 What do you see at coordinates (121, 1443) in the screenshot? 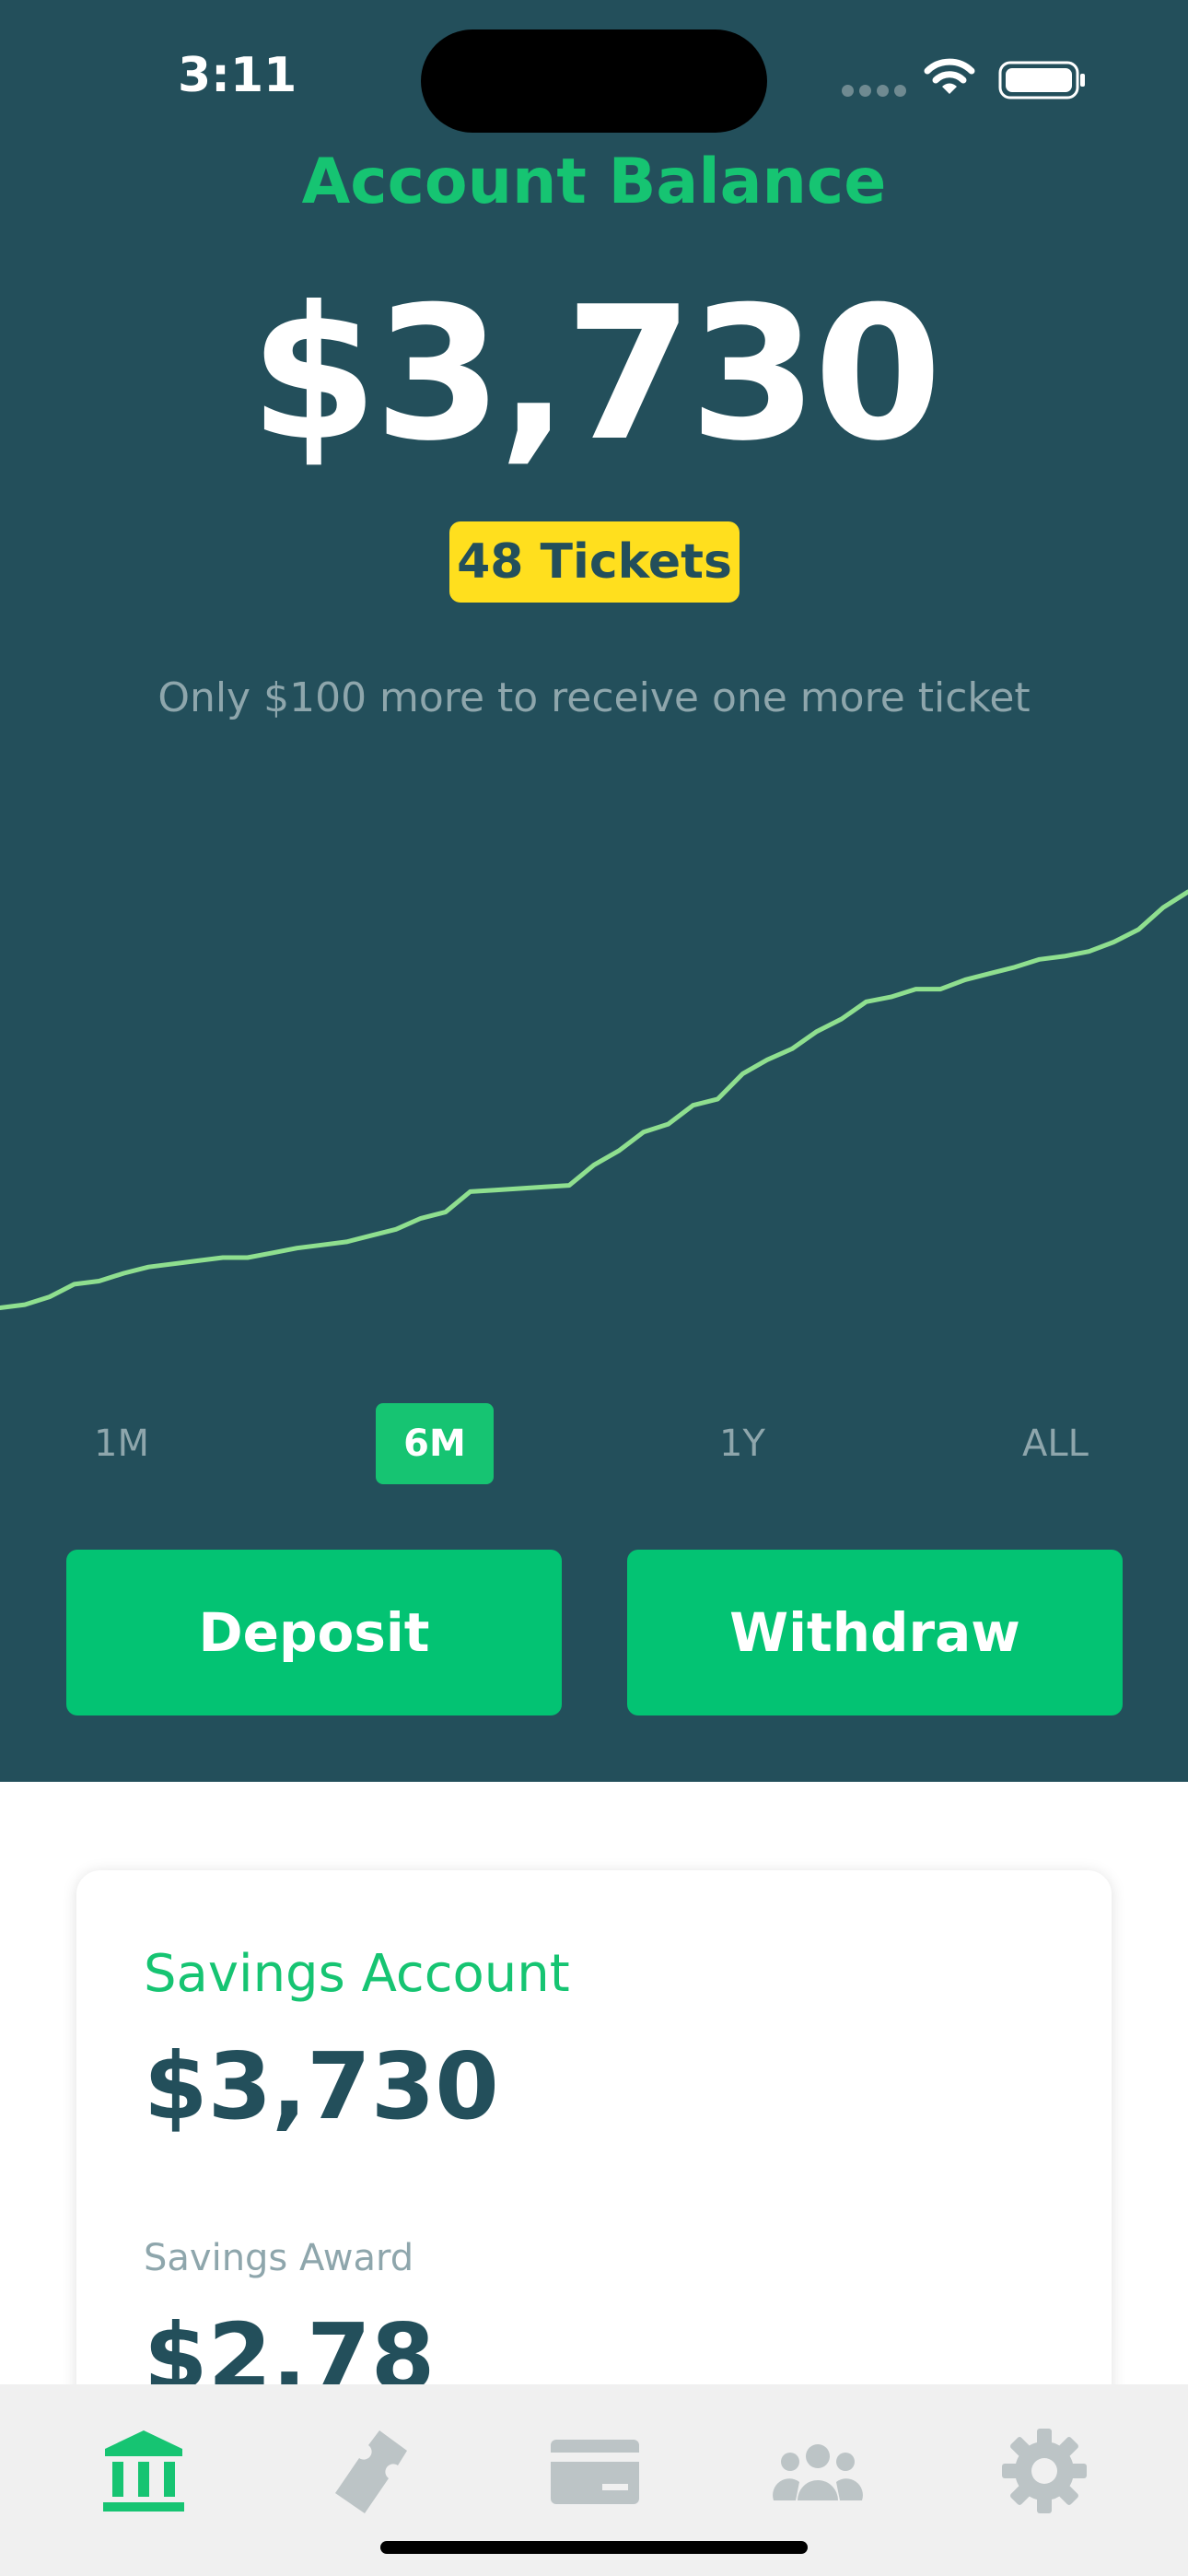
I see `range-1m: 1M` at bounding box center [121, 1443].